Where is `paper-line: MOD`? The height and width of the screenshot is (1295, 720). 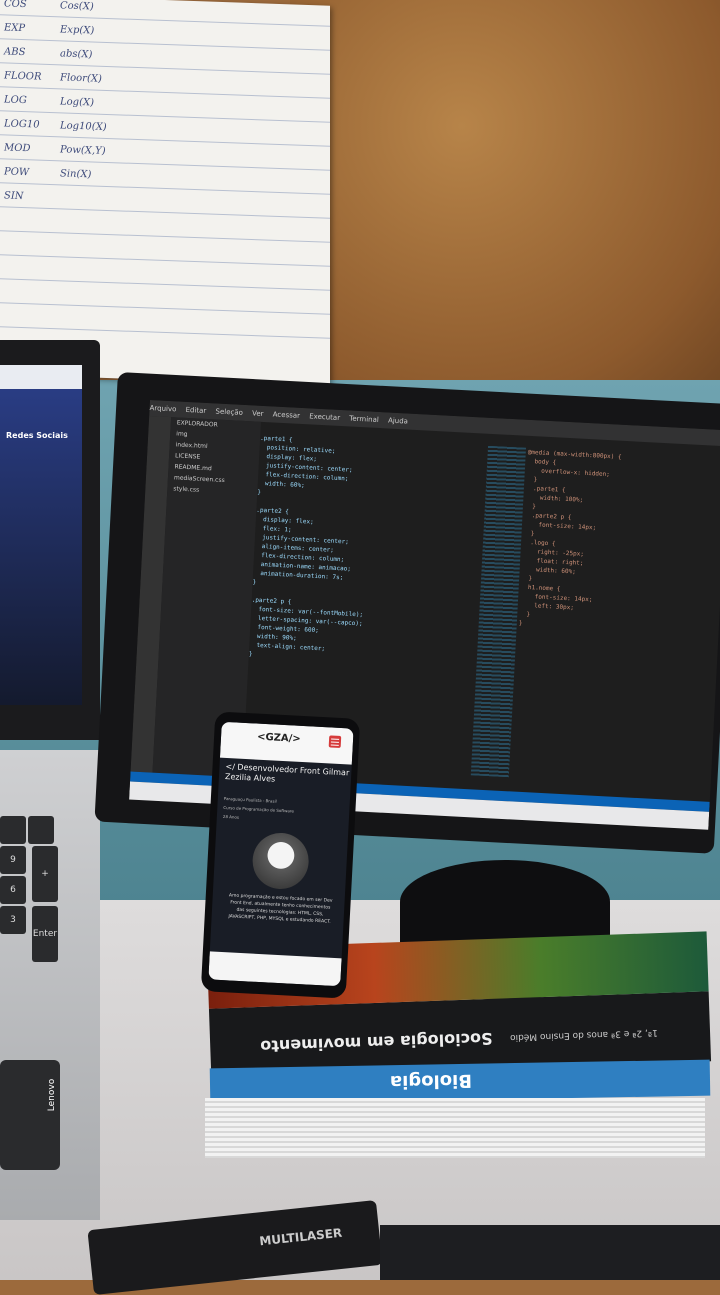
paper-line: MOD is located at coordinates (17, 148).